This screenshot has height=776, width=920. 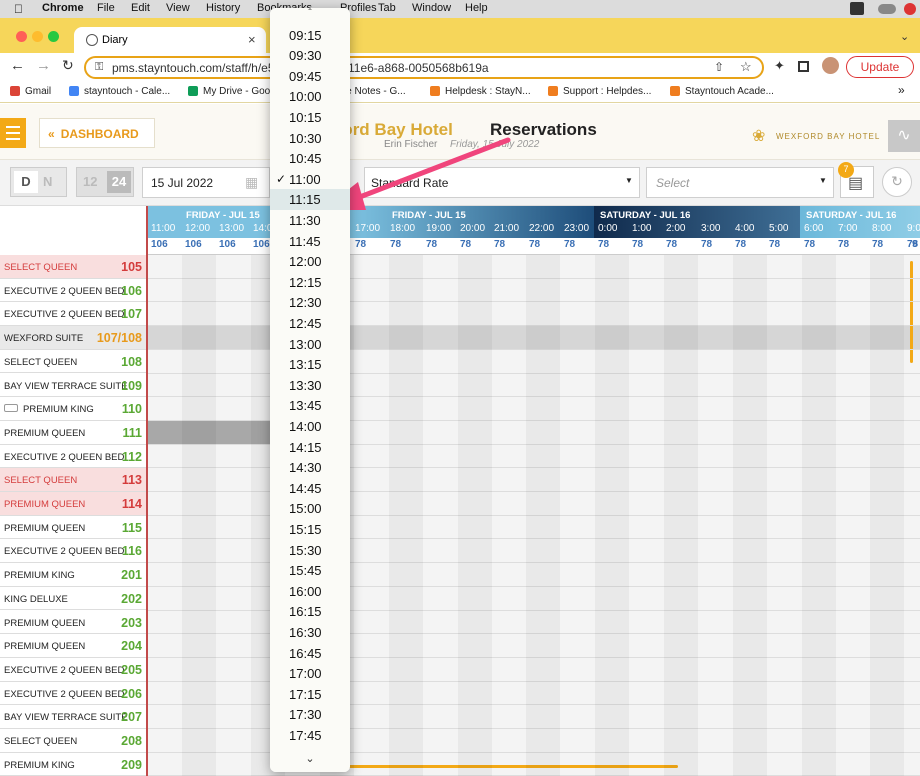 I want to click on time-option: 14:30, so click(x=310, y=467).